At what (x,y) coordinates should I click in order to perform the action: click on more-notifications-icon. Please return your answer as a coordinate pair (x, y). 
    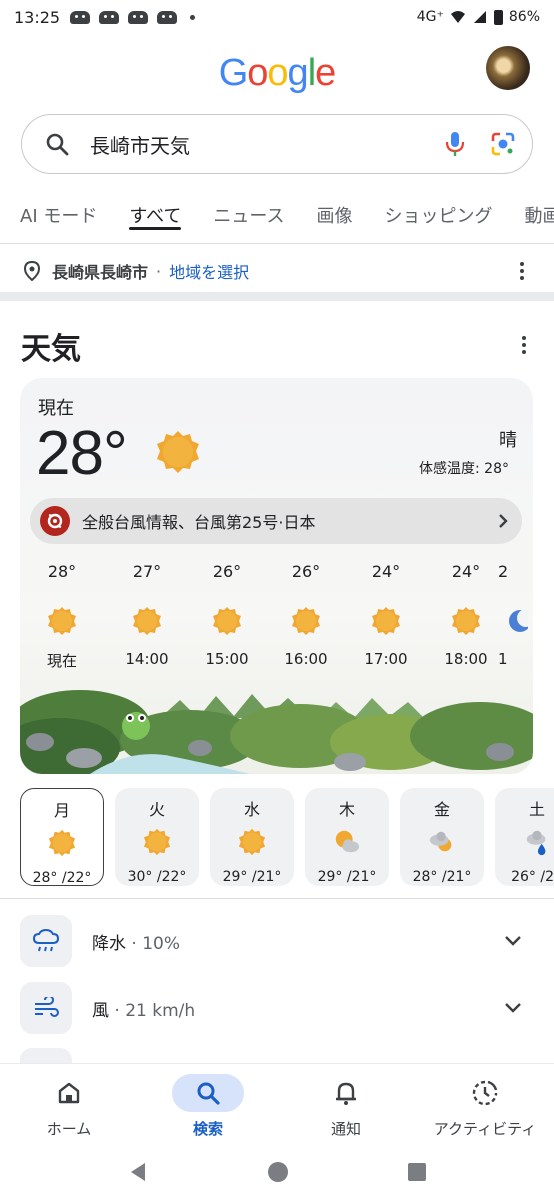
    Looking at the image, I should click on (193, 17).